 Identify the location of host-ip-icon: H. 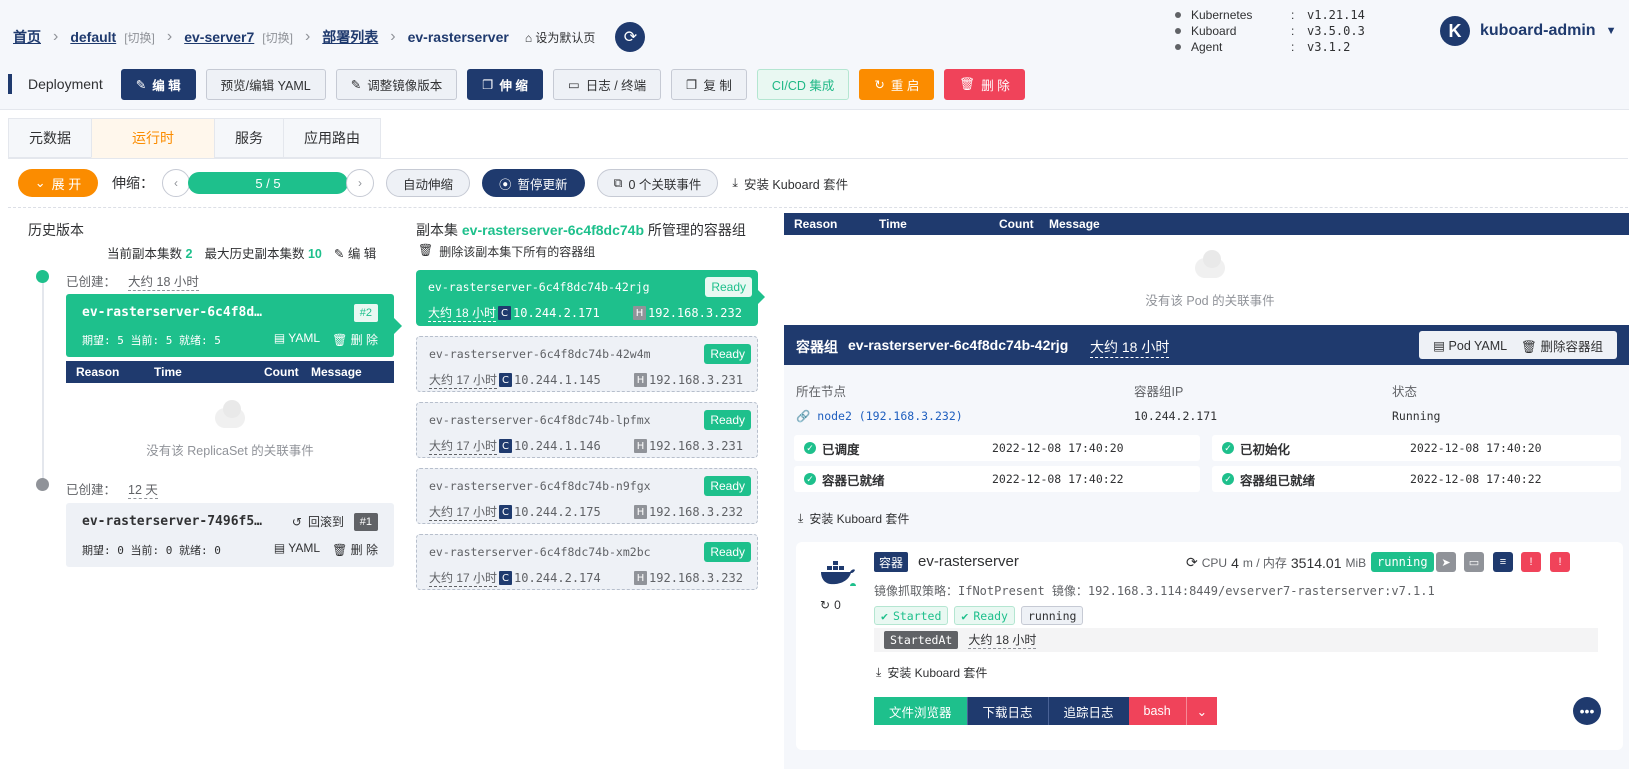
(641, 380).